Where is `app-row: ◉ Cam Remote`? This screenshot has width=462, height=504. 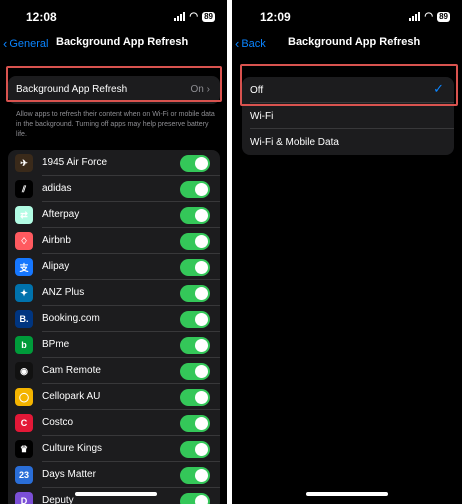
app-row: ◉ Cam Remote is located at coordinates (114, 371).